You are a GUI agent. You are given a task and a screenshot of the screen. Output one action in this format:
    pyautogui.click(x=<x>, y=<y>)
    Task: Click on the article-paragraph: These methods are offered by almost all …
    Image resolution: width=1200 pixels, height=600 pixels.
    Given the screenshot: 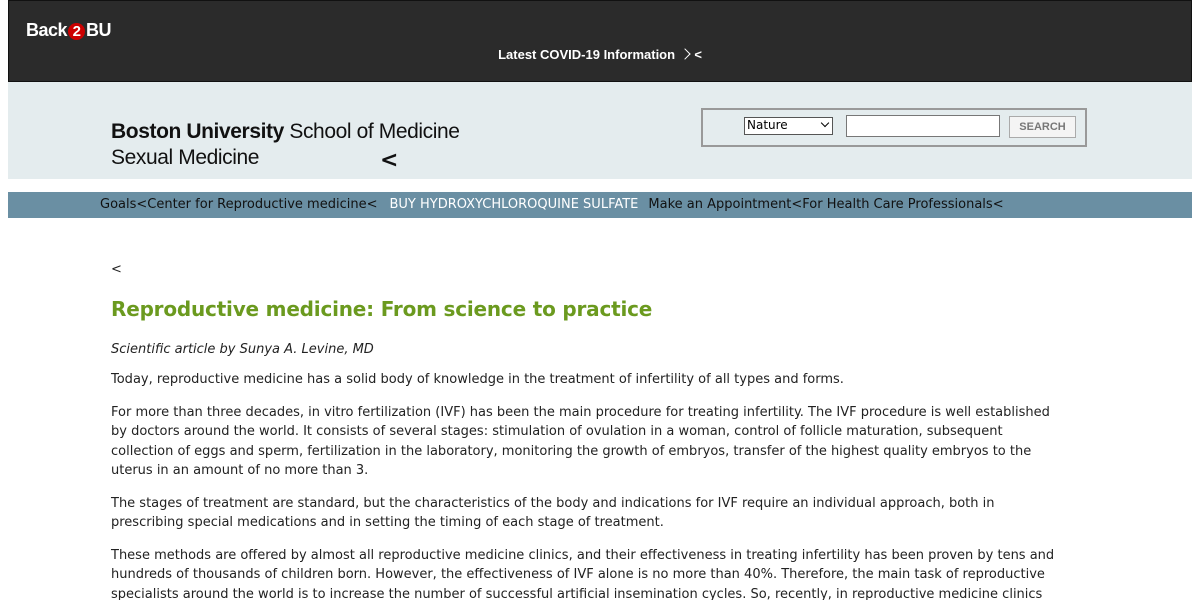 What is the action you would take?
    pyautogui.click(x=583, y=573)
    